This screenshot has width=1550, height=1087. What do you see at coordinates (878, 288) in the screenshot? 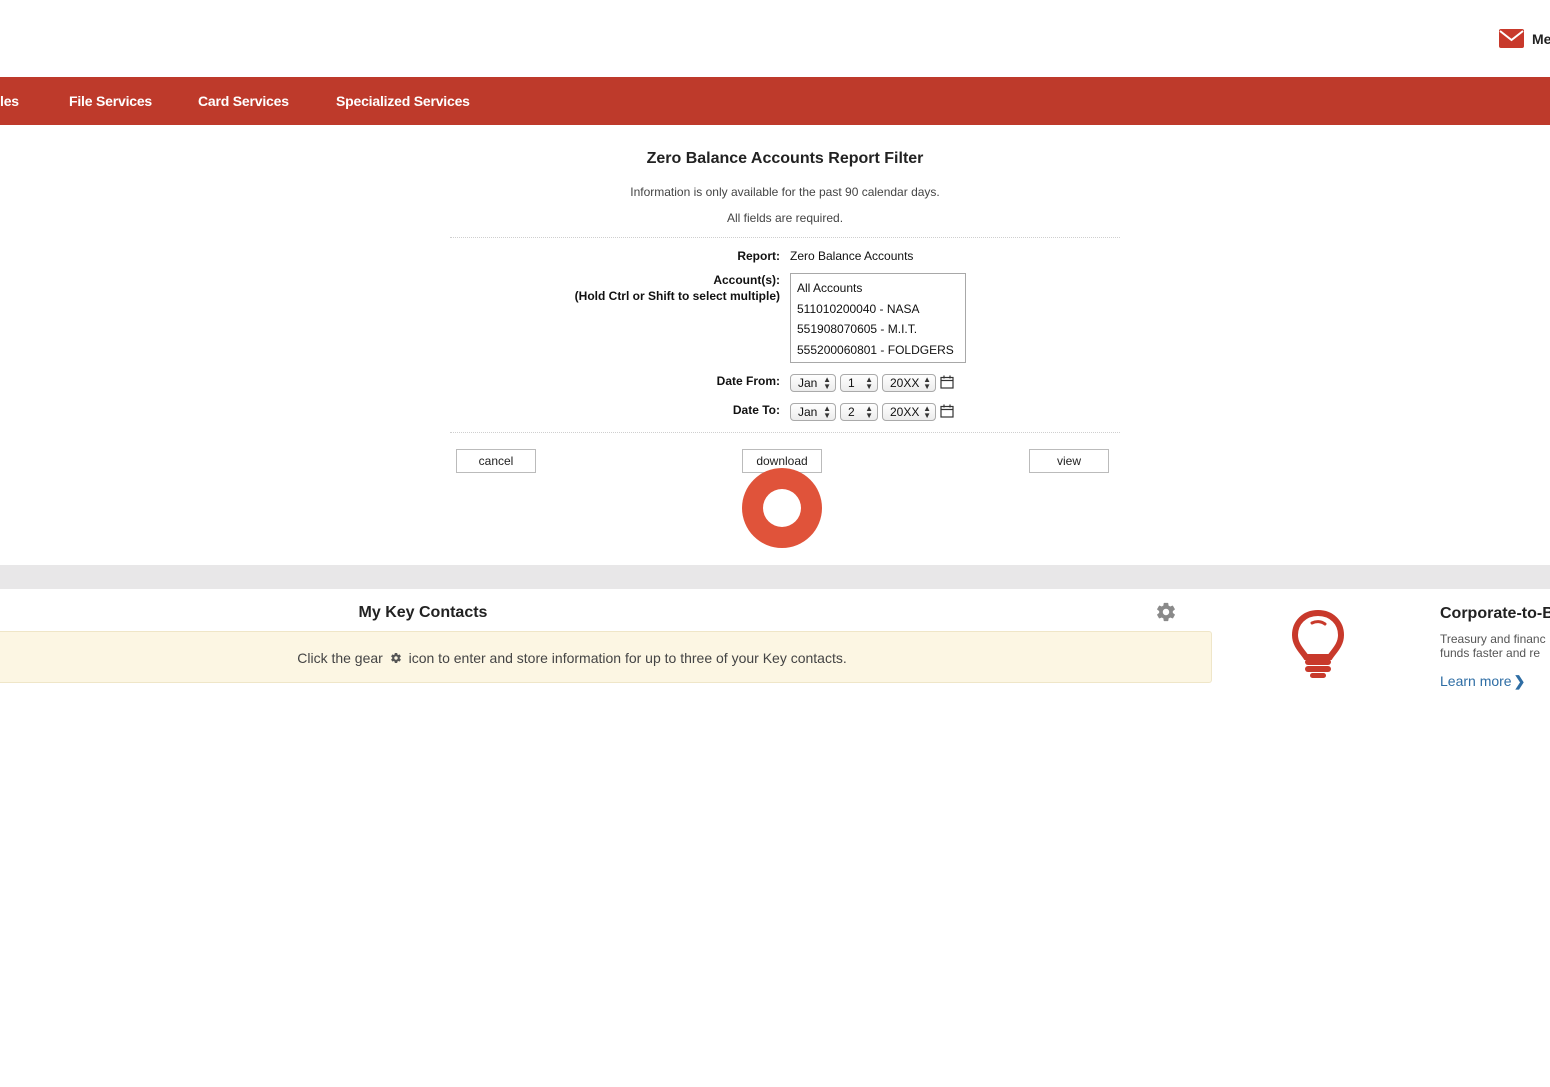
I see `account-option: All Accounts` at bounding box center [878, 288].